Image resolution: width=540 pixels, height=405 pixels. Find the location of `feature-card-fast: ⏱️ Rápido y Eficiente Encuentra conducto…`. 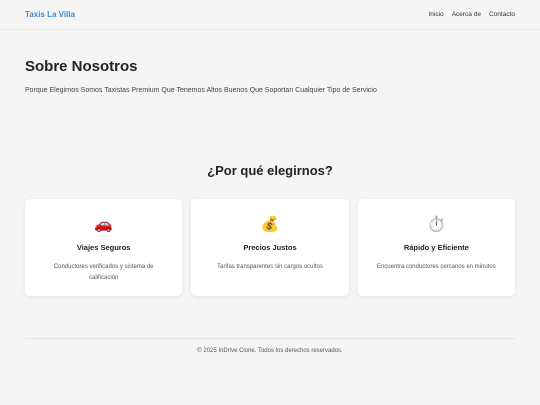

feature-card-fast: ⏱️ Rápido y Eficiente Encuentra conducto… is located at coordinates (436, 247).